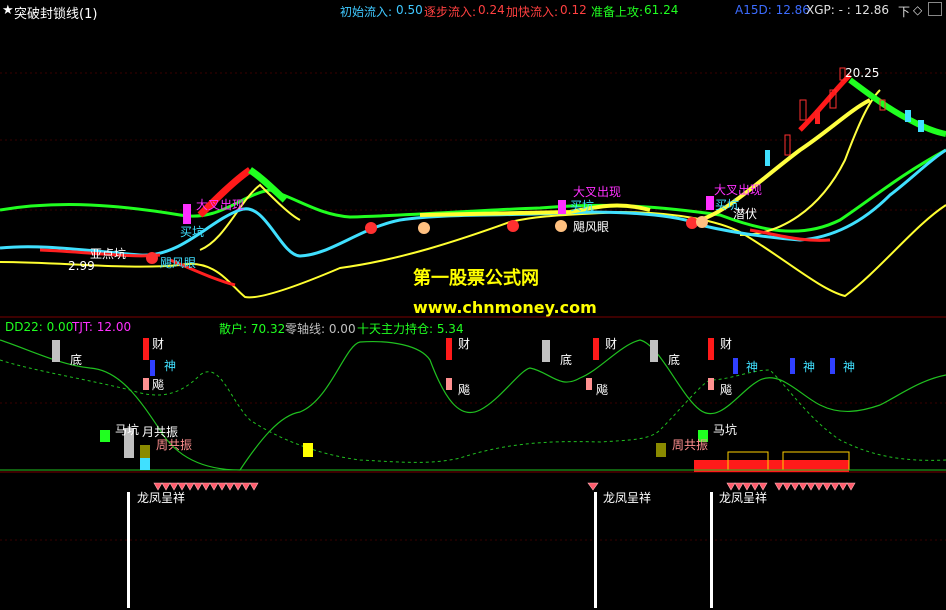 This screenshot has height=610, width=946. What do you see at coordinates (320, 329) in the screenshot?
I see `zero-axis-value: 零轴线: 0.00` at bounding box center [320, 329].